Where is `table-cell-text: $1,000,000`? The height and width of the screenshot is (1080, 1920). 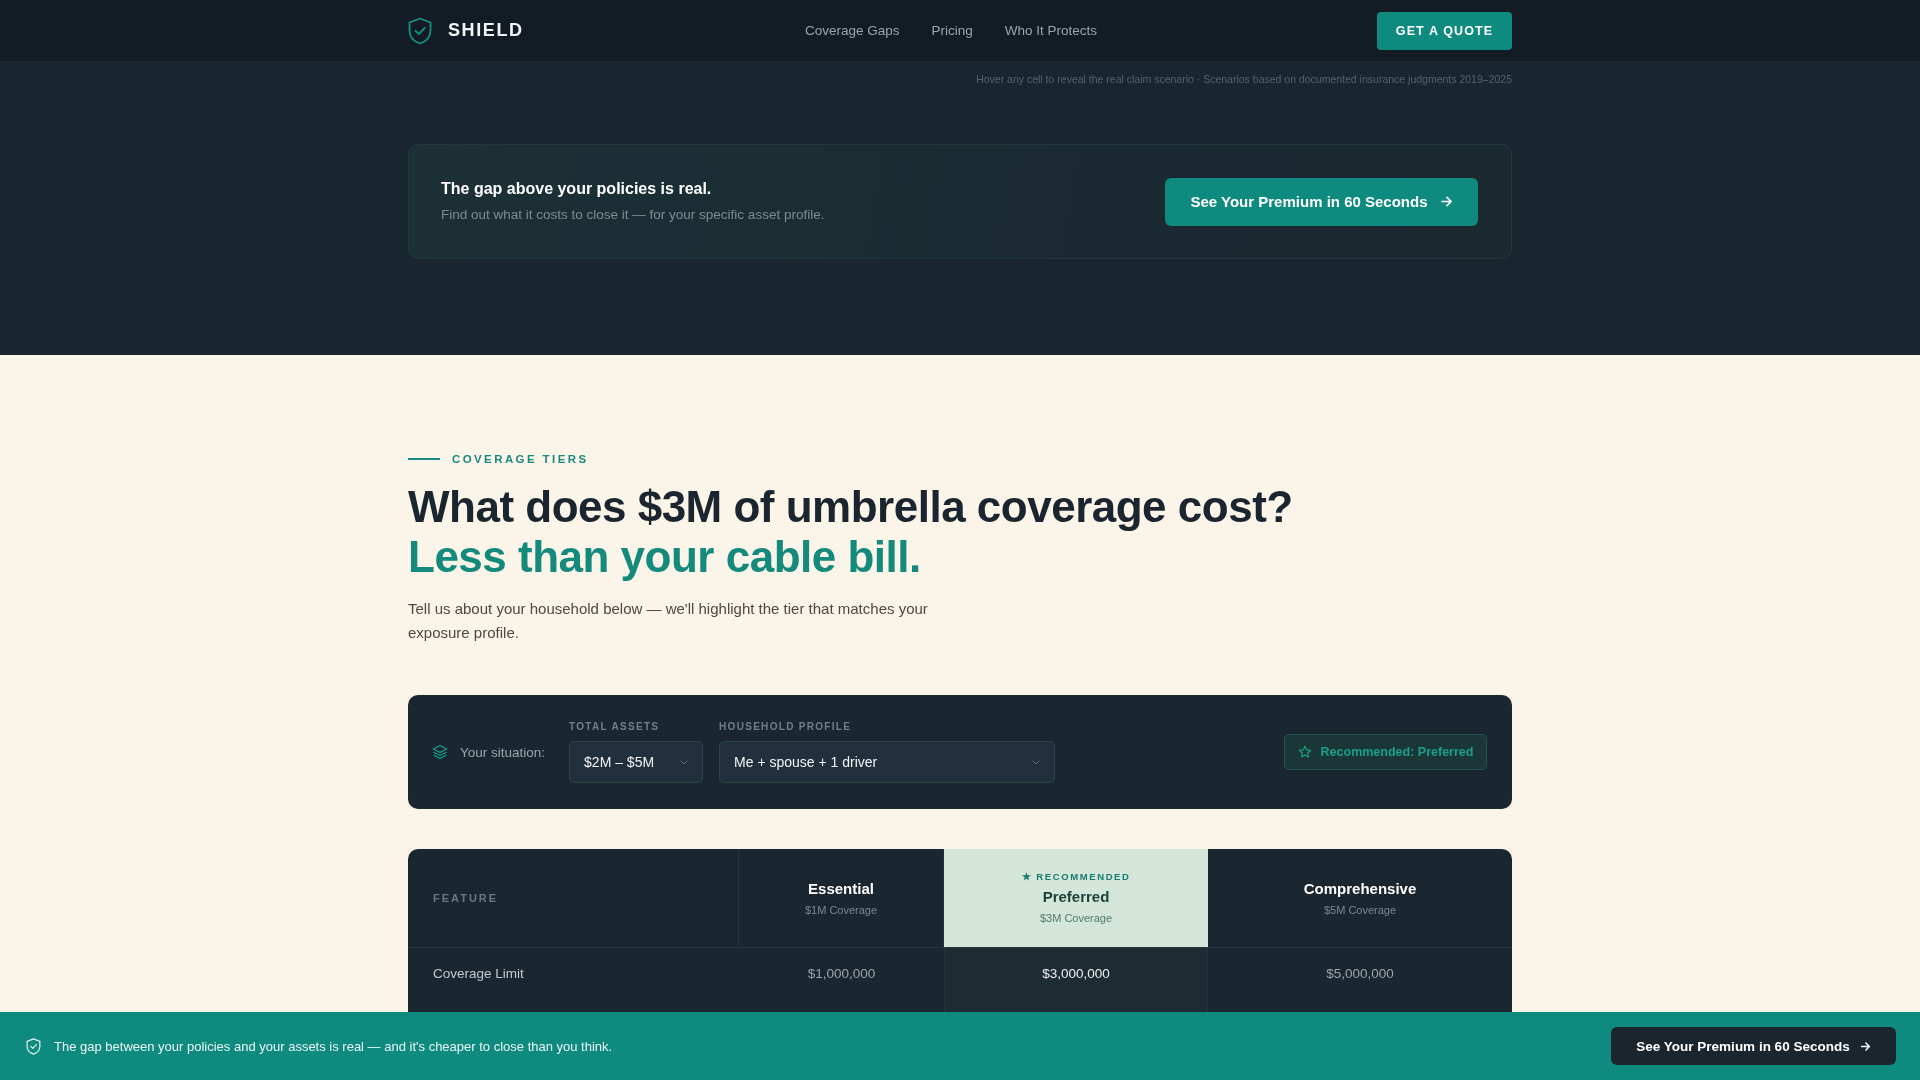
table-cell-text: $1,000,000 is located at coordinates (841, 974).